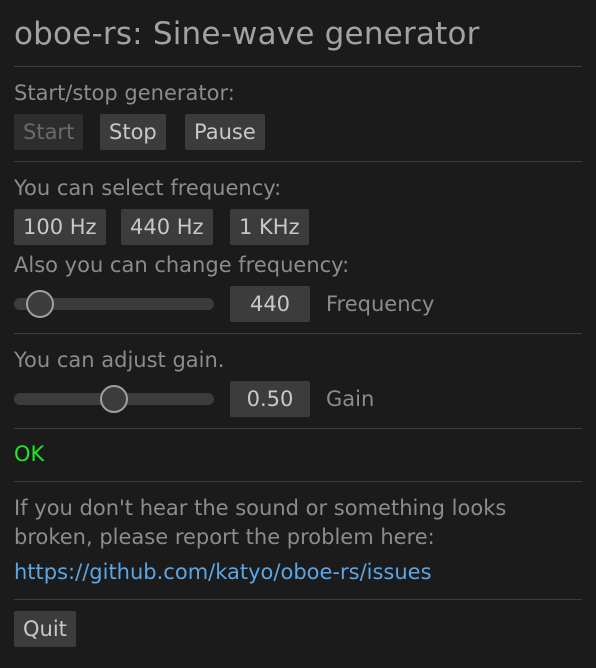  I want to click on gain-value-field: 0.50, so click(270, 399).